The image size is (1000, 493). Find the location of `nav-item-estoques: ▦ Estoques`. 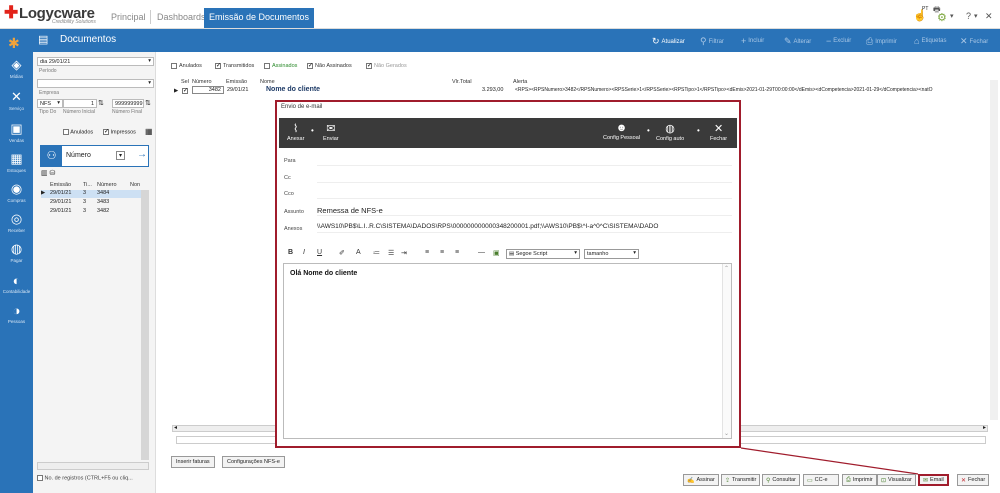

nav-item-estoques: ▦ Estoques is located at coordinates (16, 162).